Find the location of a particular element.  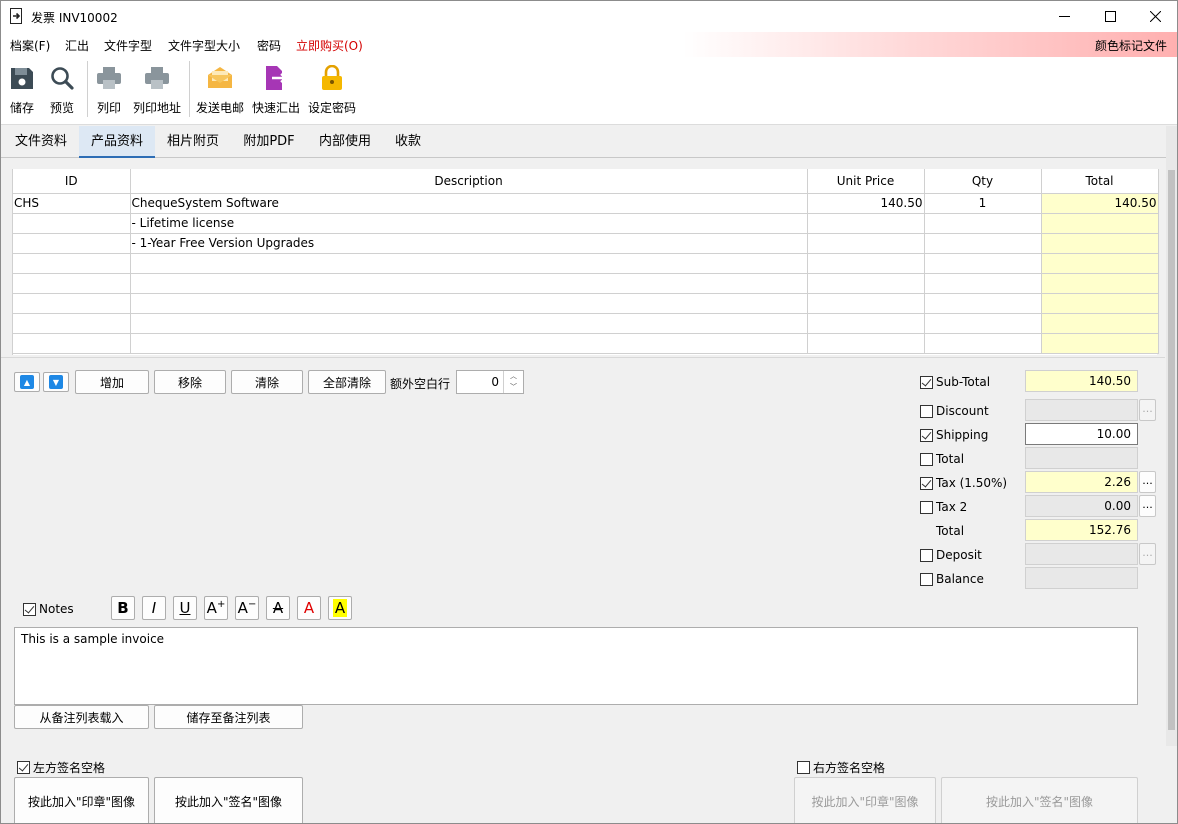

clear-all-button: 全部清除 is located at coordinates (347, 382).